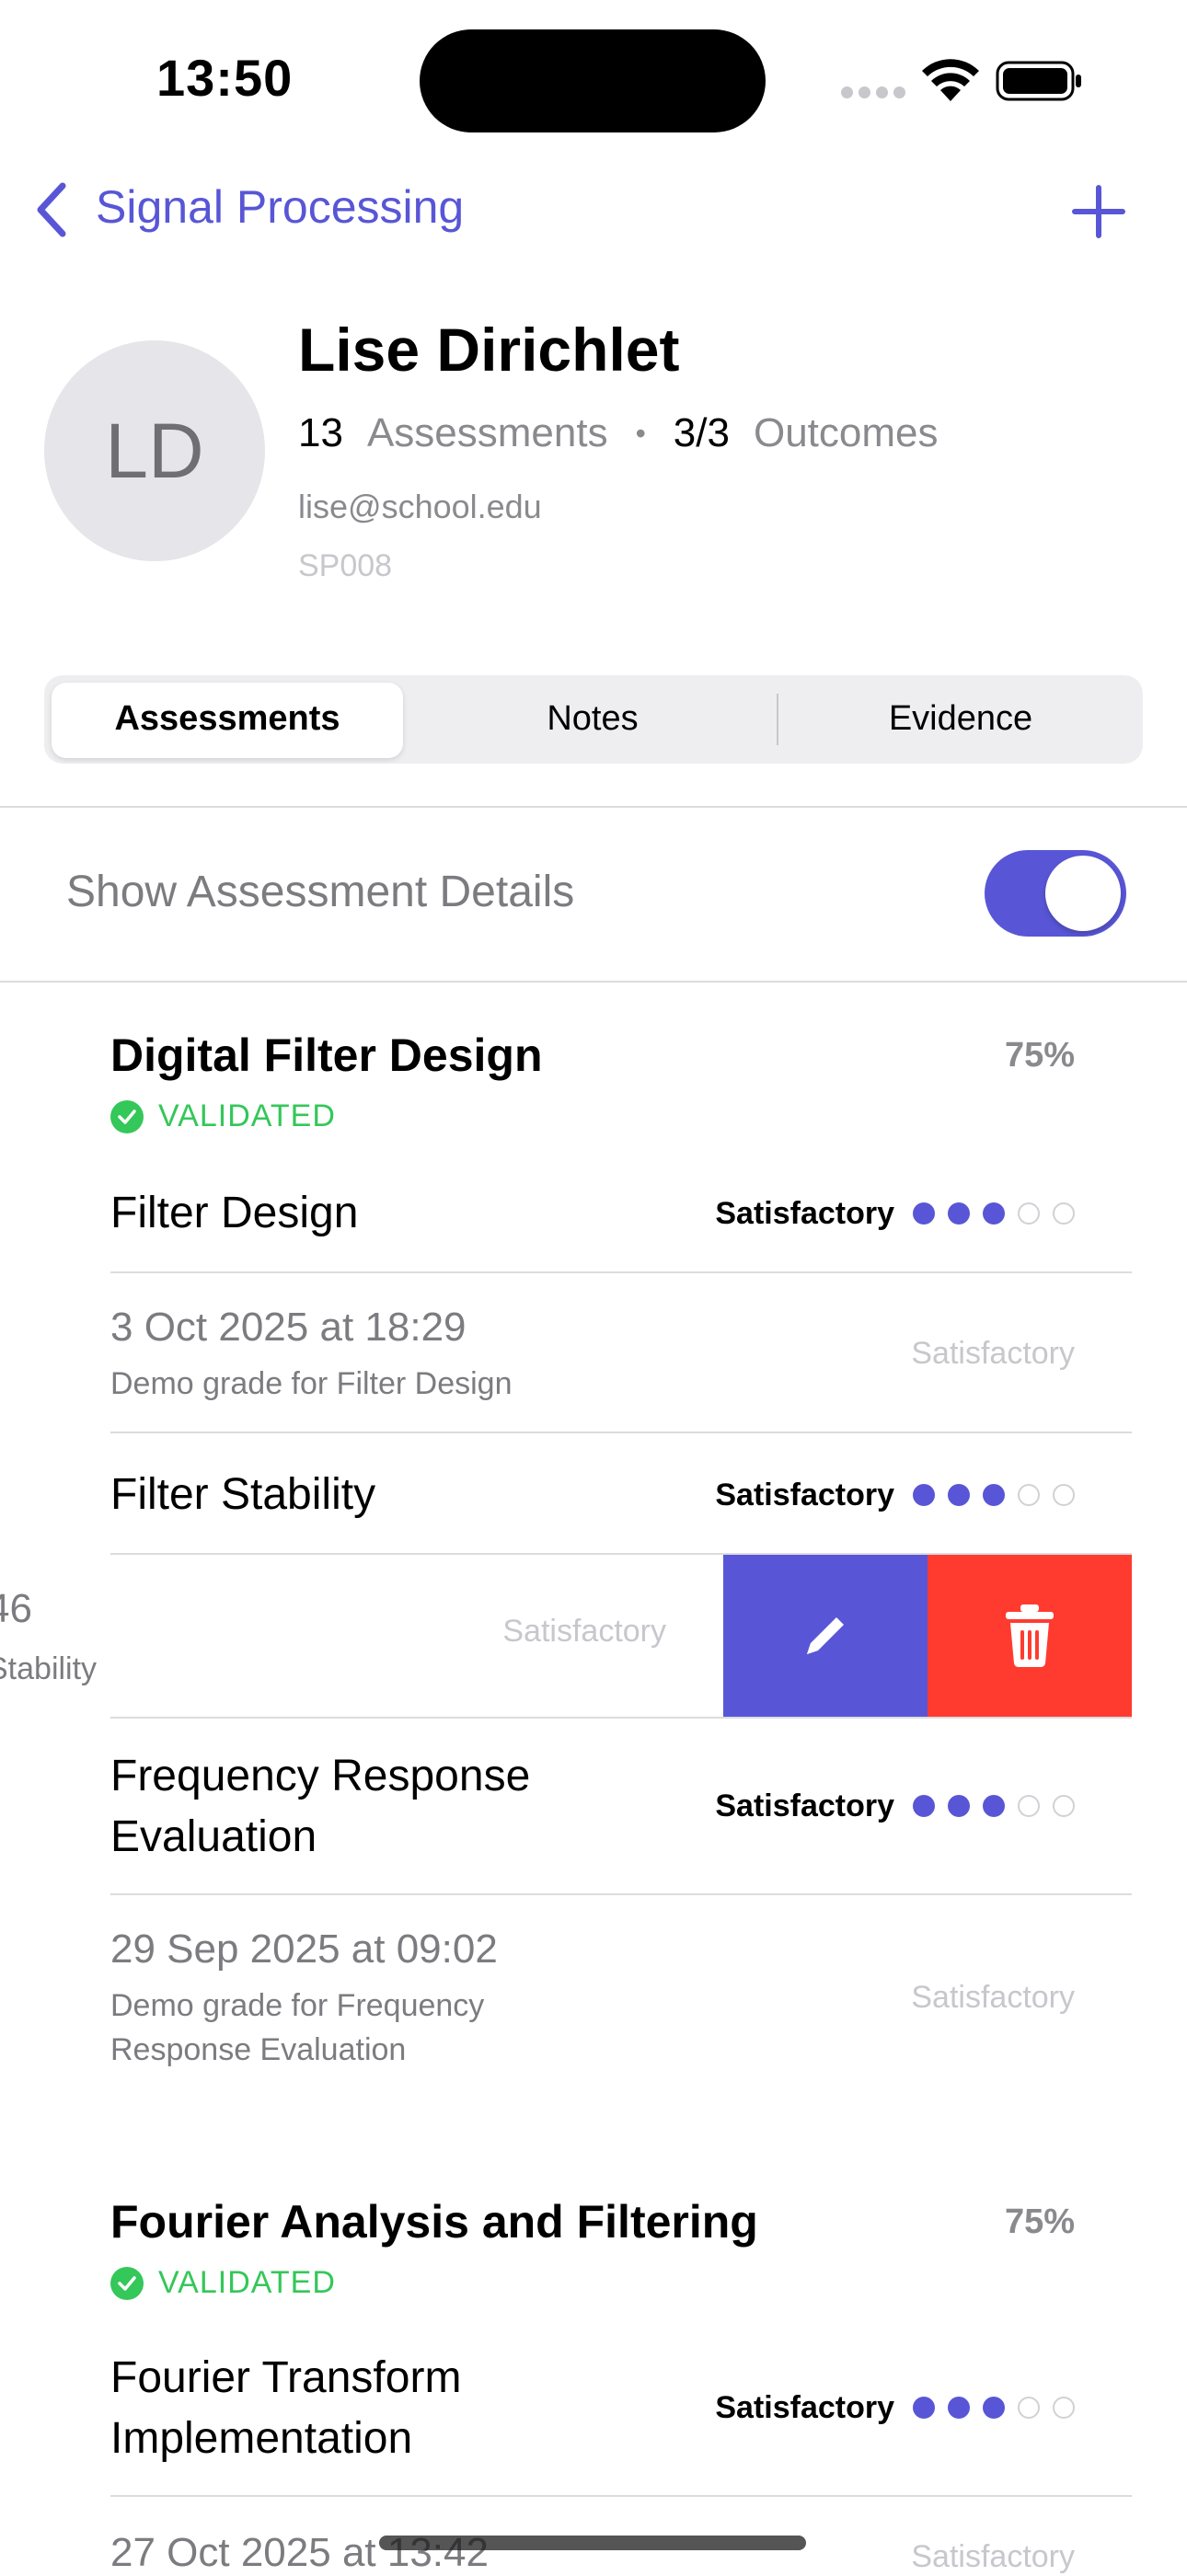 The width and height of the screenshot is (1187, 2576). What do you see at coordinates (280, 207) in the screenshot?
I see `nav-back-label: Signal Processing` at bounding box center [280, 207].